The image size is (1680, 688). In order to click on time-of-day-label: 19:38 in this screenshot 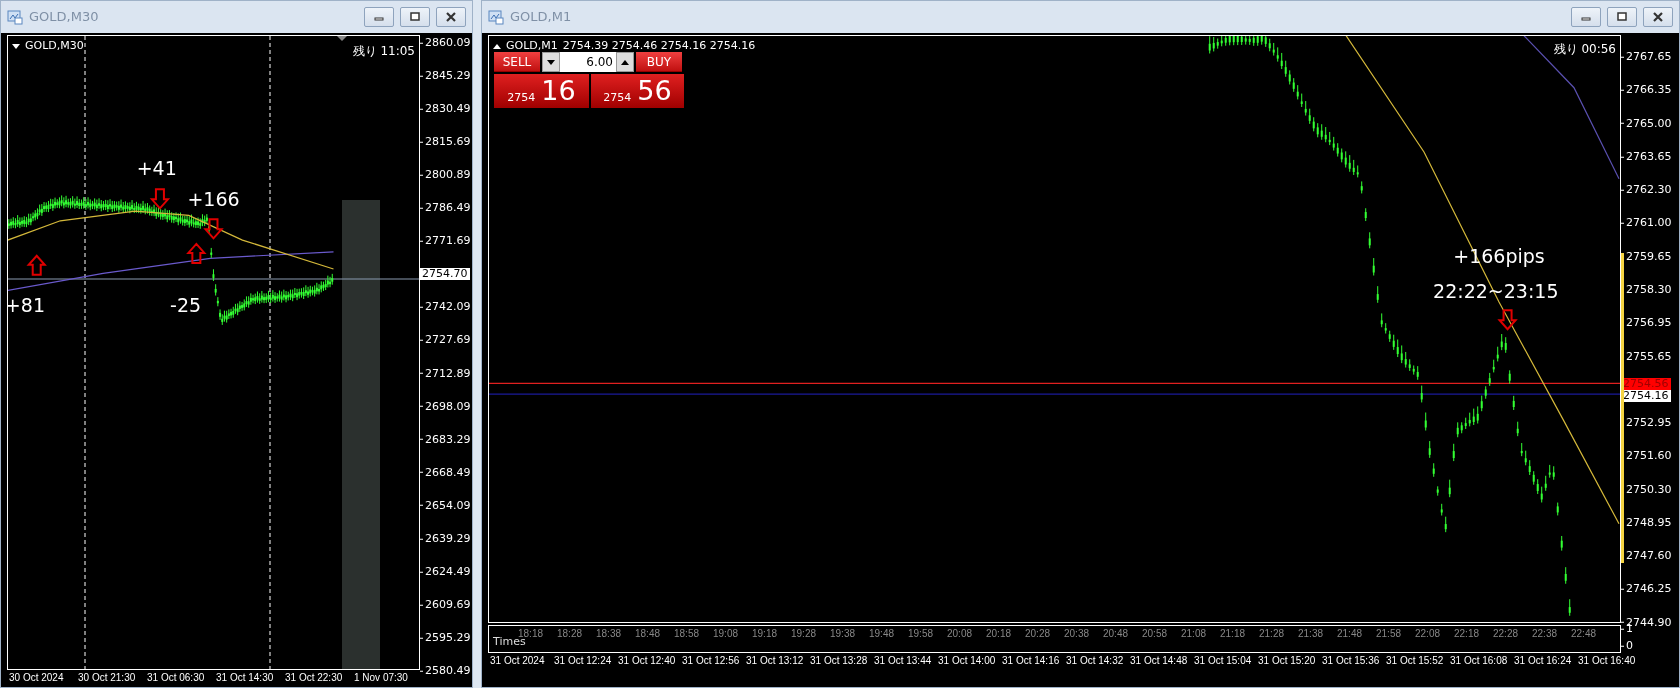, I will do `click(842, 634)`.